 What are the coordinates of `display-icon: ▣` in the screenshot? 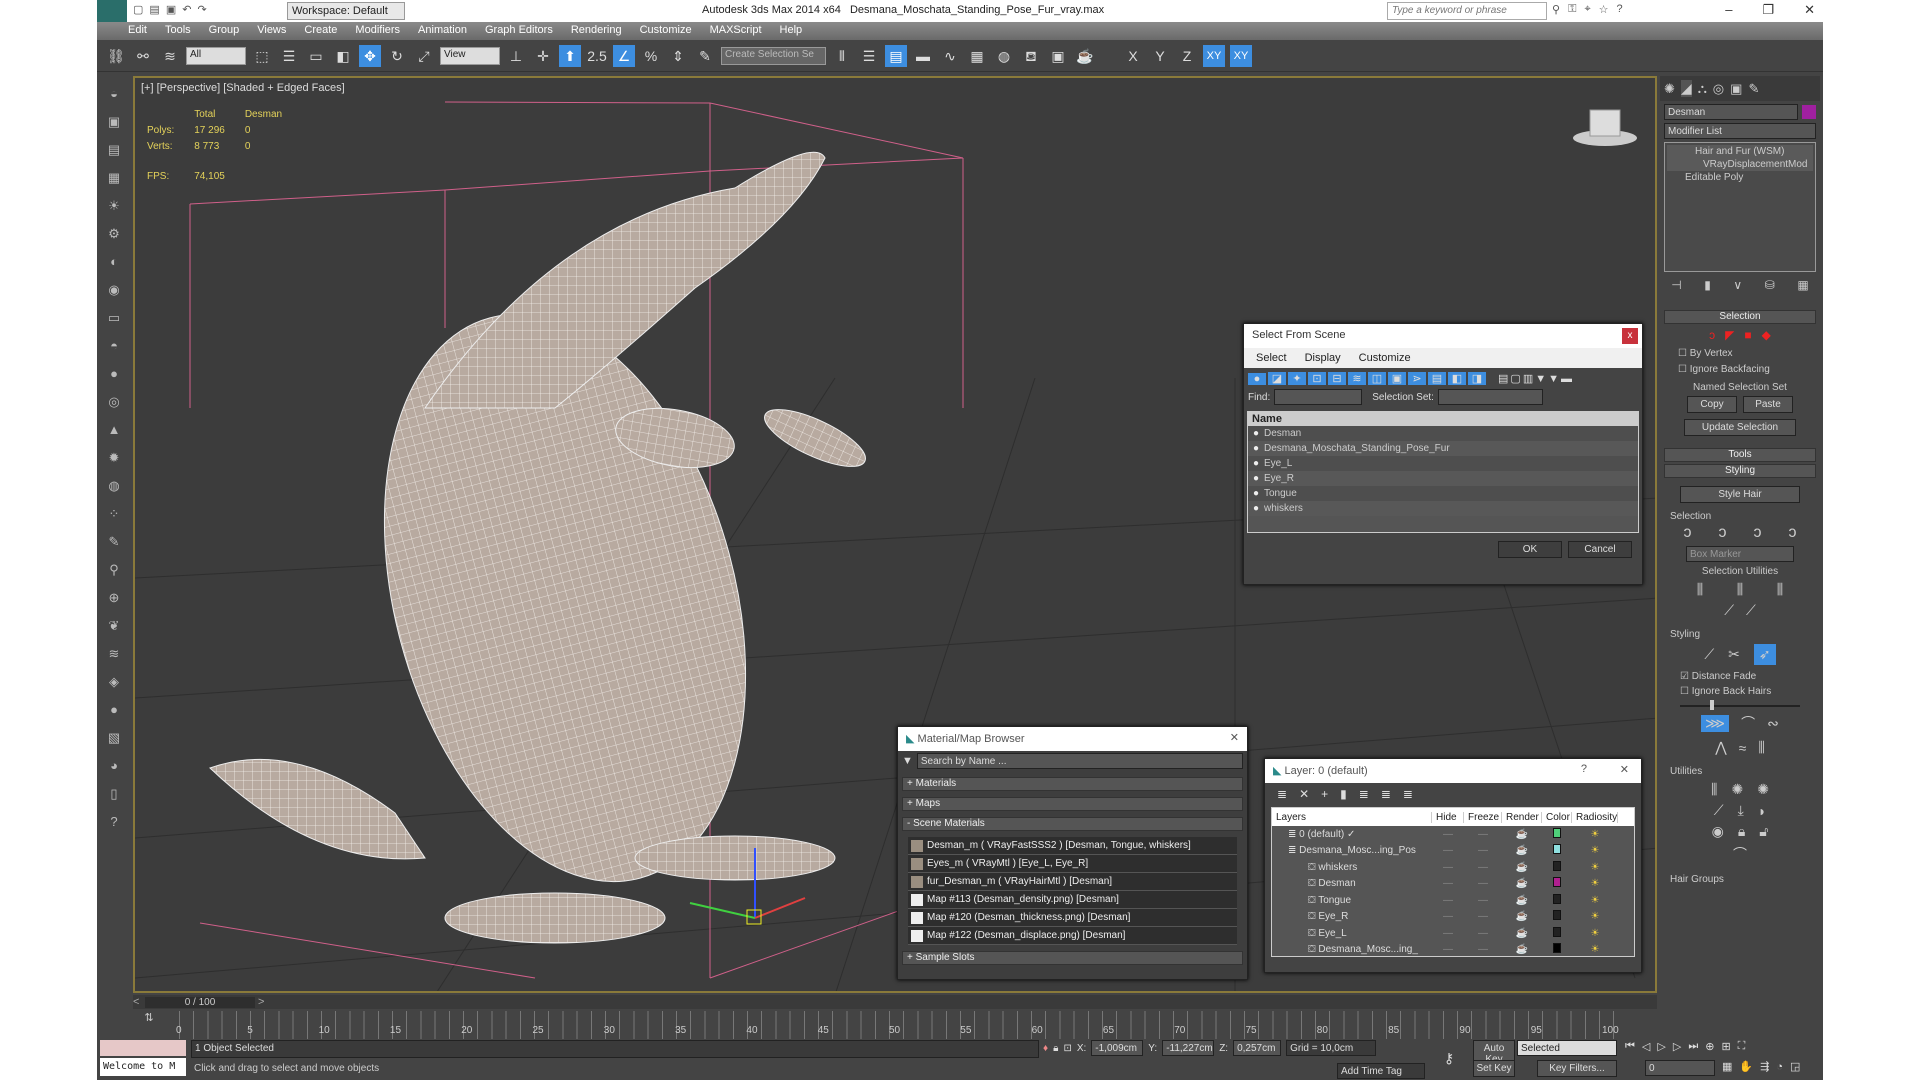 It's located at (114, 122).